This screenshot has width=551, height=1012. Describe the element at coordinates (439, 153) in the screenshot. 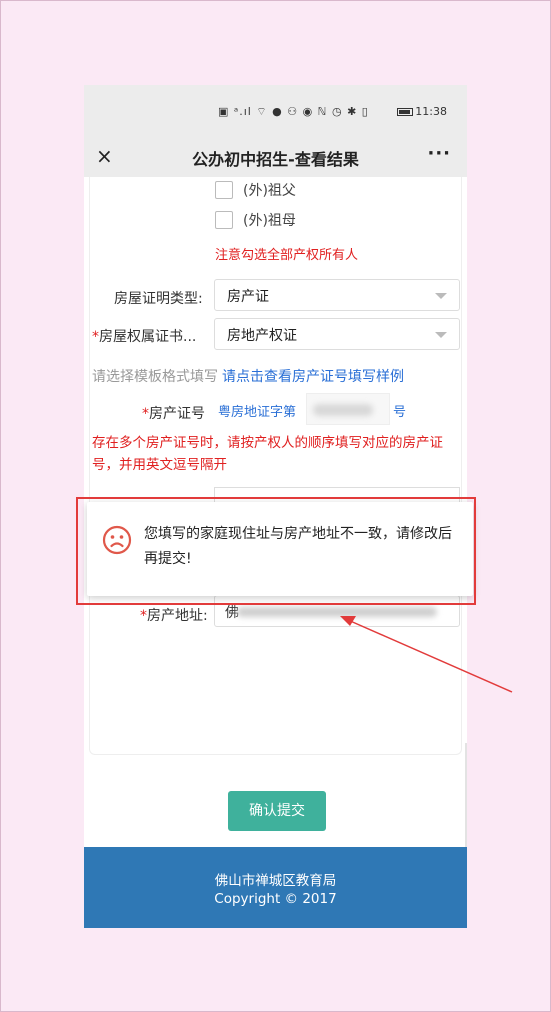

I see `more-options-icon: ···` at that location.